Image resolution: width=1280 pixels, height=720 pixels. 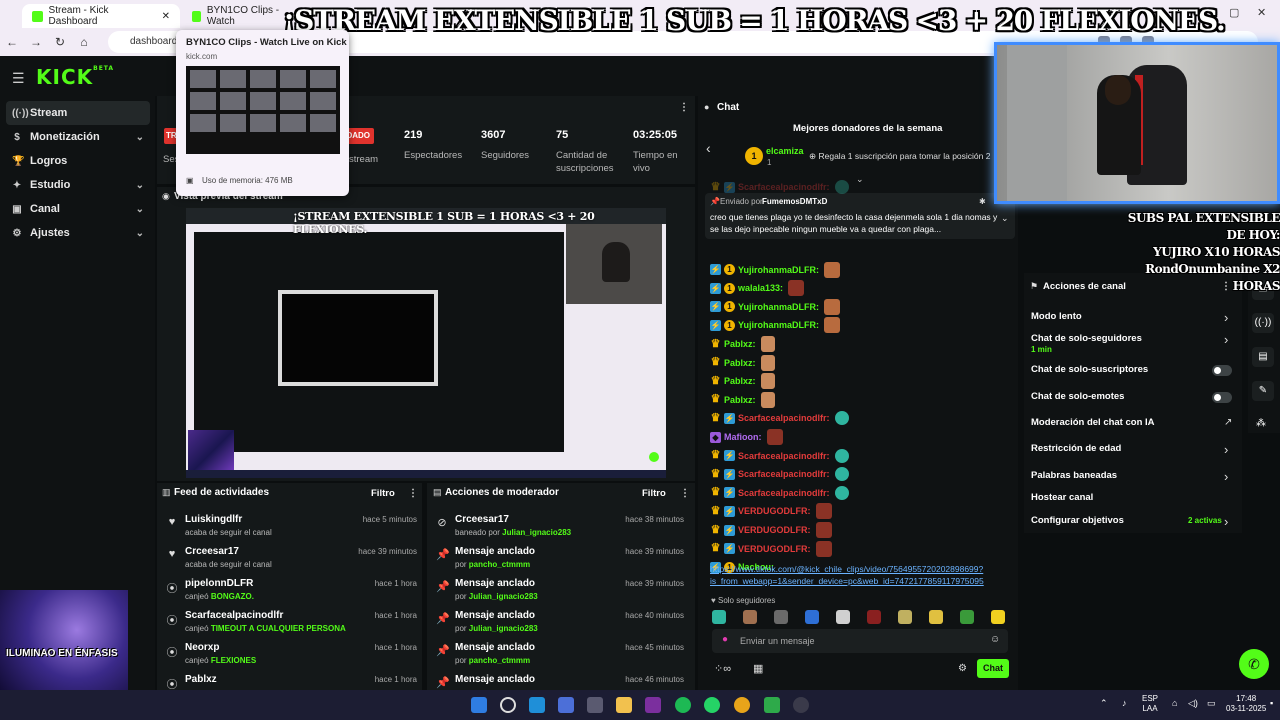 What do you see at coordinates (1254, 664) in the screenshot?
I see `help-chat-button: ✆` at bounding box center [1254, 664].